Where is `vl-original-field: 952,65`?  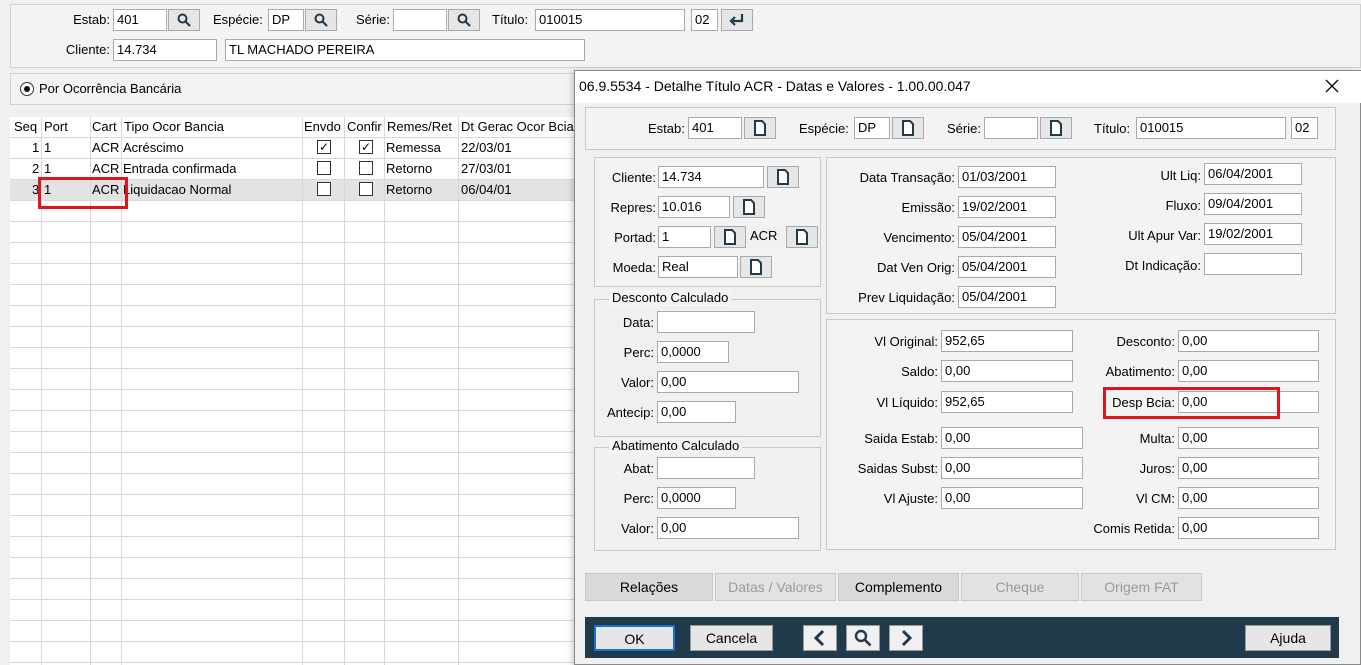 vl-original-field: 952,65 is located at coordinates (1007, 341).